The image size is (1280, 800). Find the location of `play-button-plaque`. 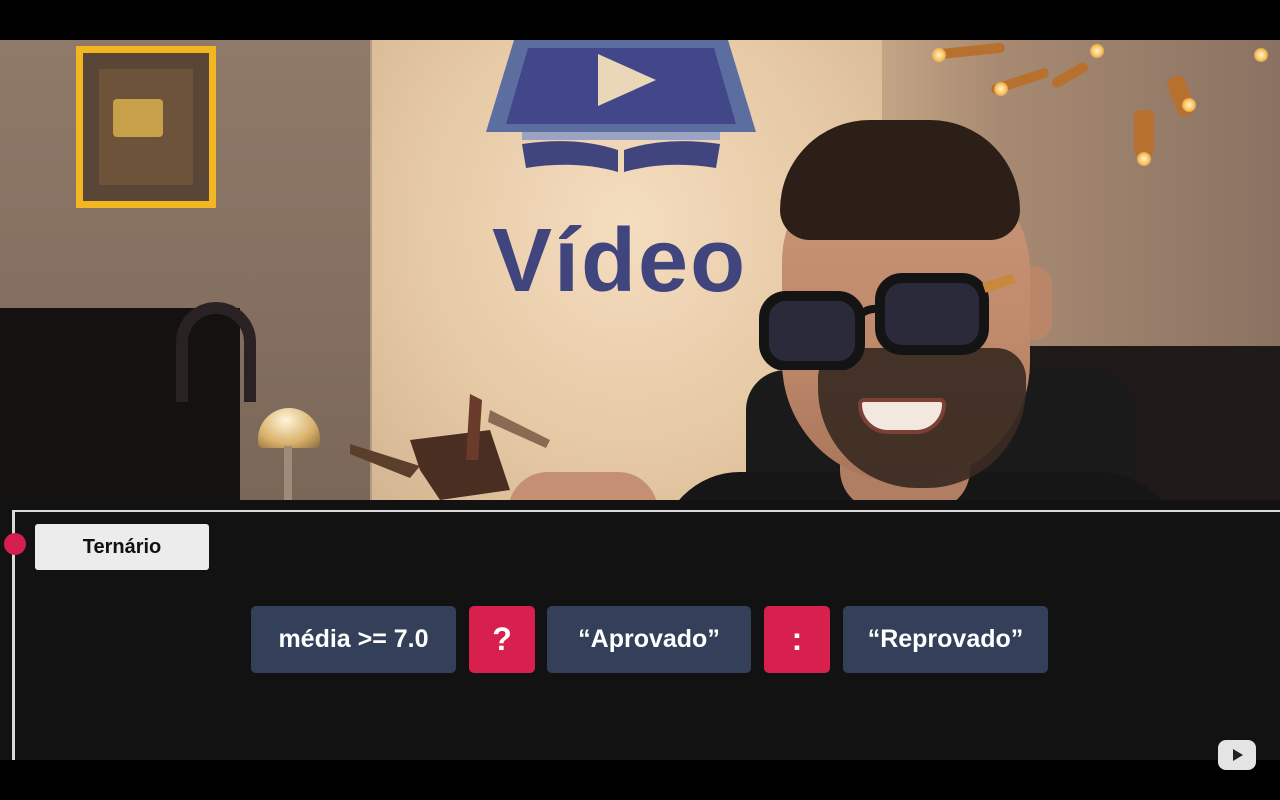

play-button-plaque is located at coordinates (138, 118).